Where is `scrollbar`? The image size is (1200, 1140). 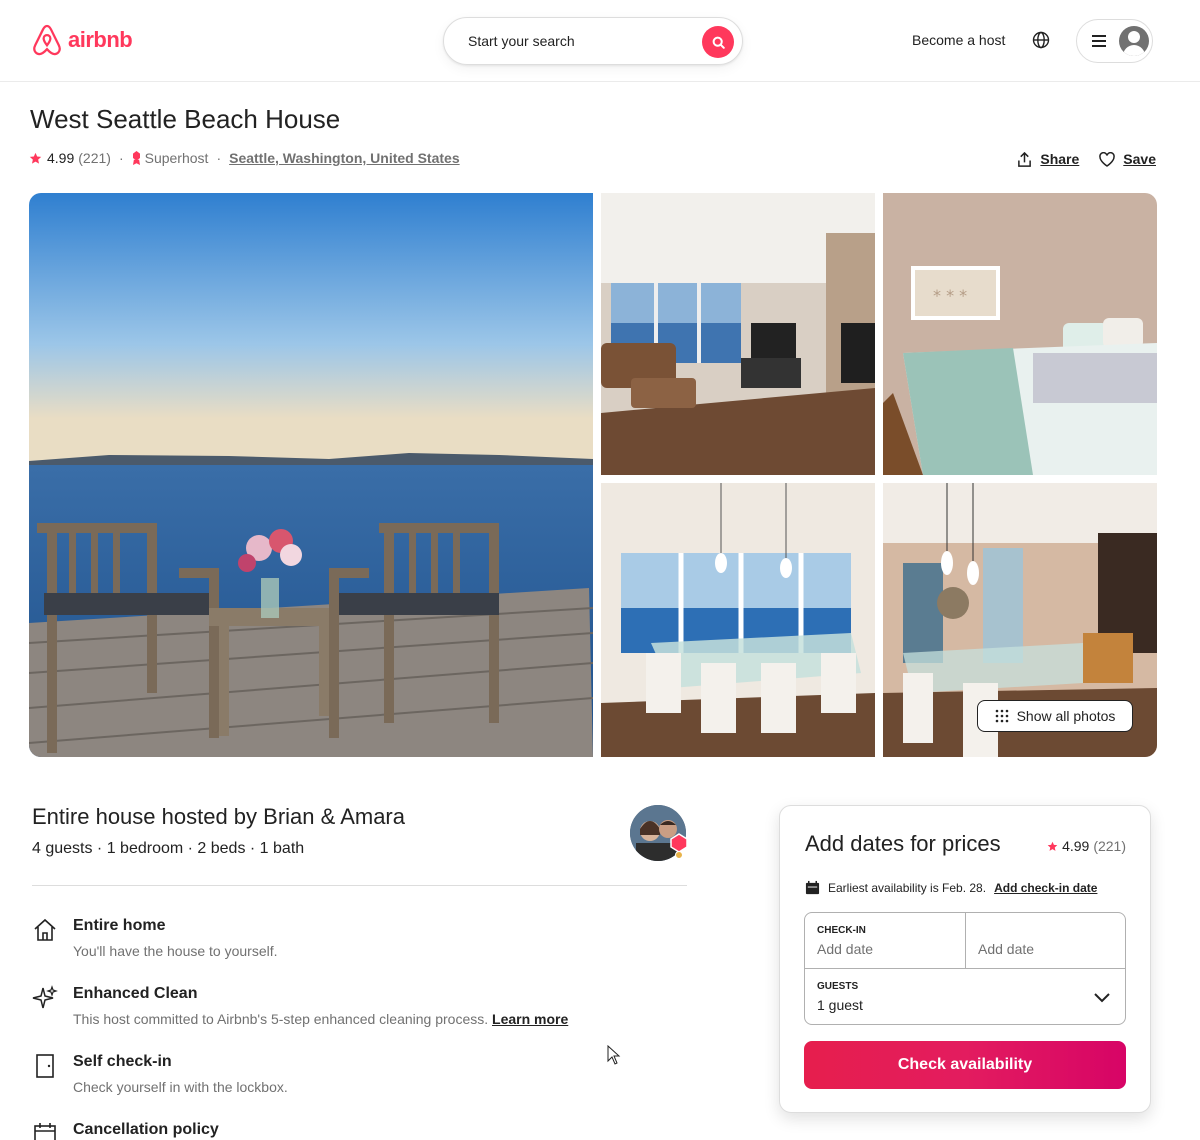 scrollbar is located at coordinates (1197, 611).